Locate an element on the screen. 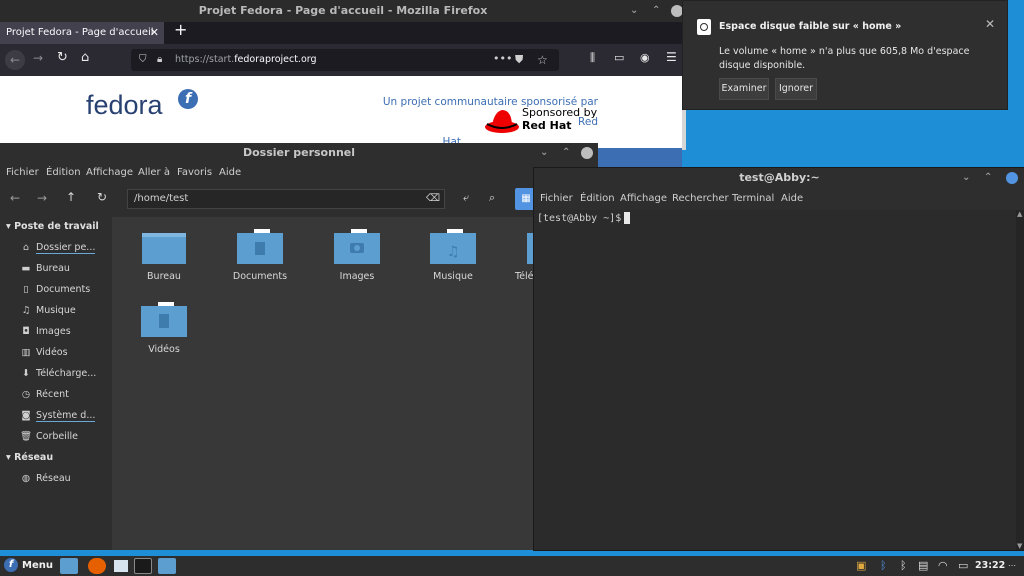 The width and height of the screenshot is (1024, 576). menu-label: Menu is located at coordinates (37, 565).